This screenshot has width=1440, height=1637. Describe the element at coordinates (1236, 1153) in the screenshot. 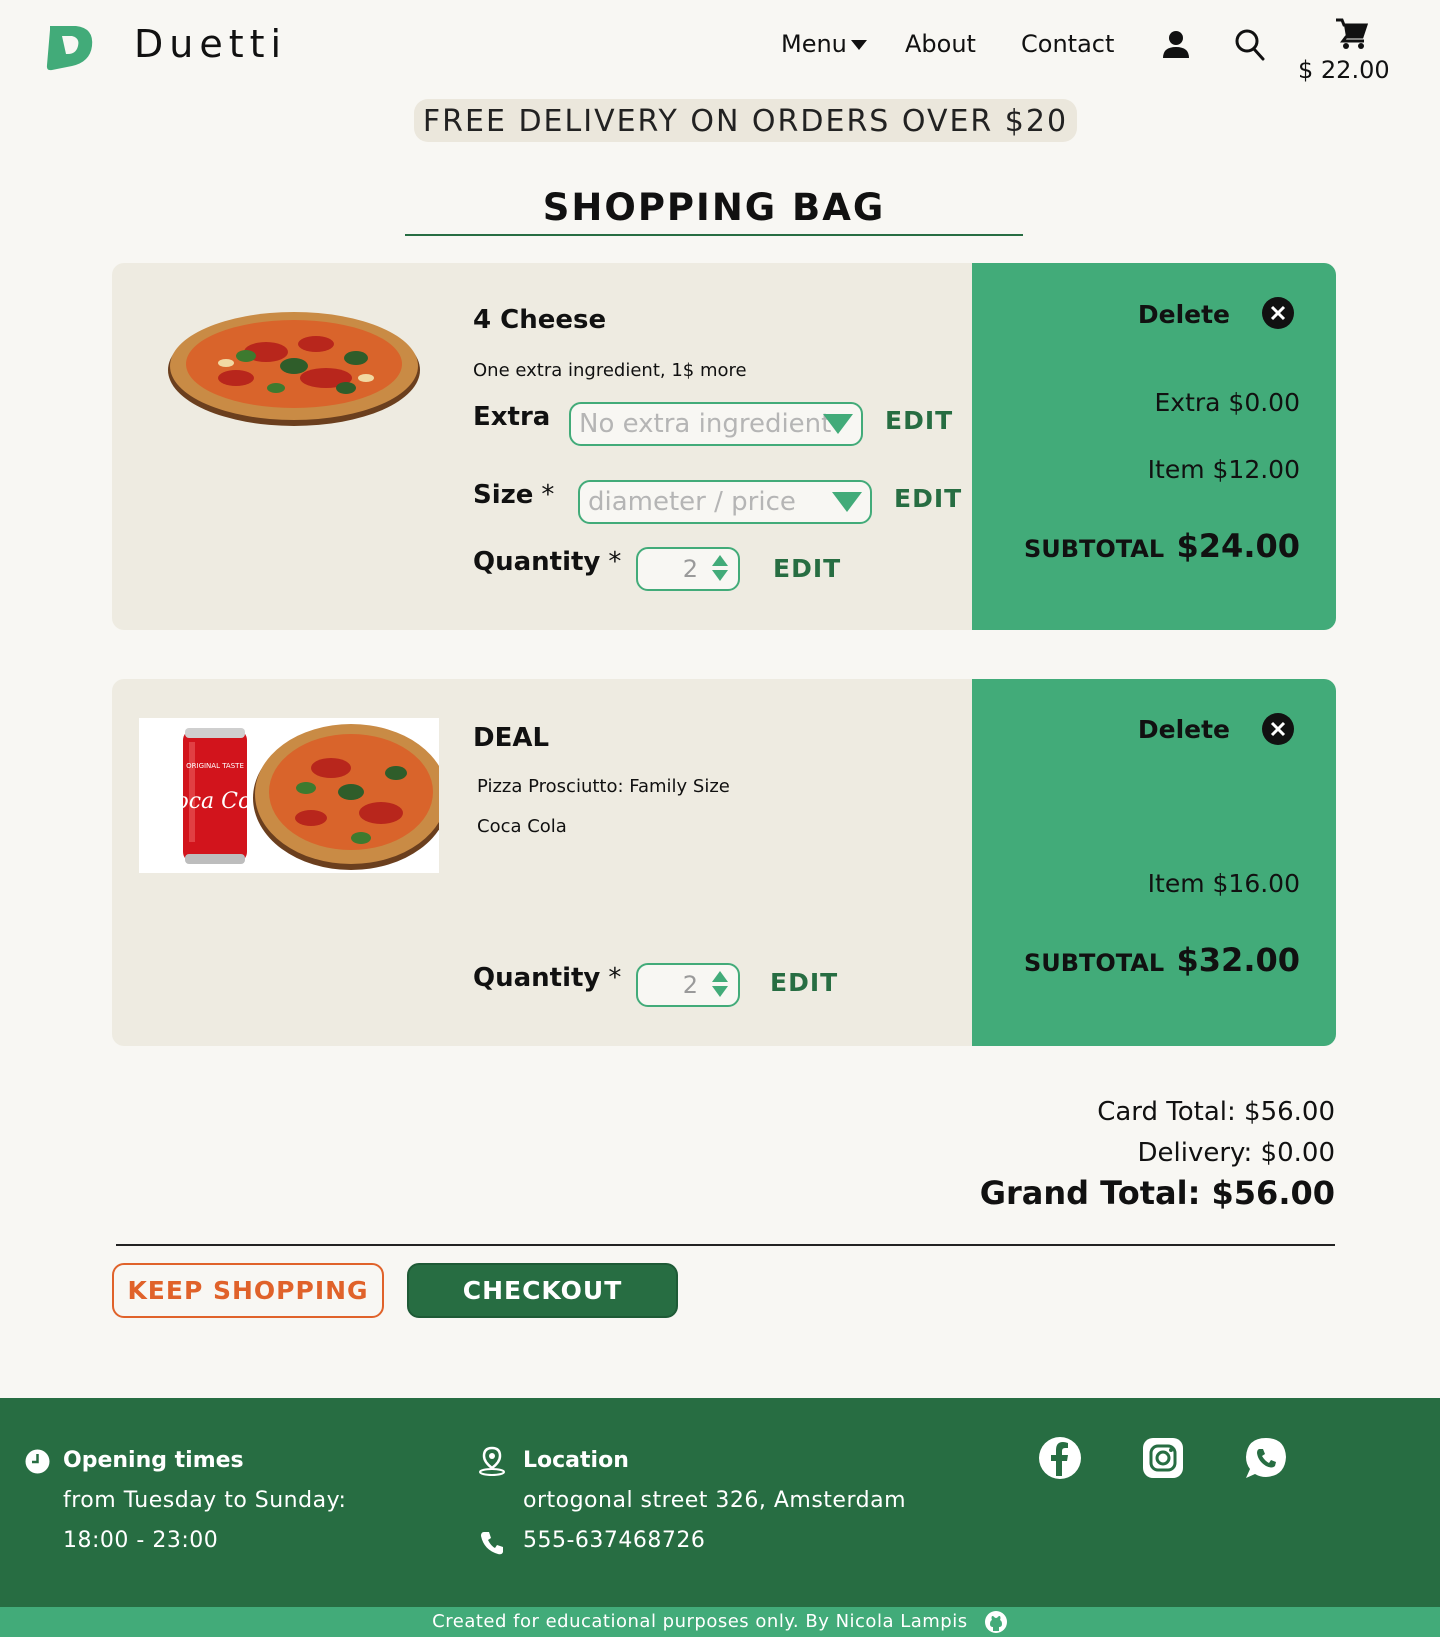

I see `delivery-total: Delivery: $0.00` at that location.